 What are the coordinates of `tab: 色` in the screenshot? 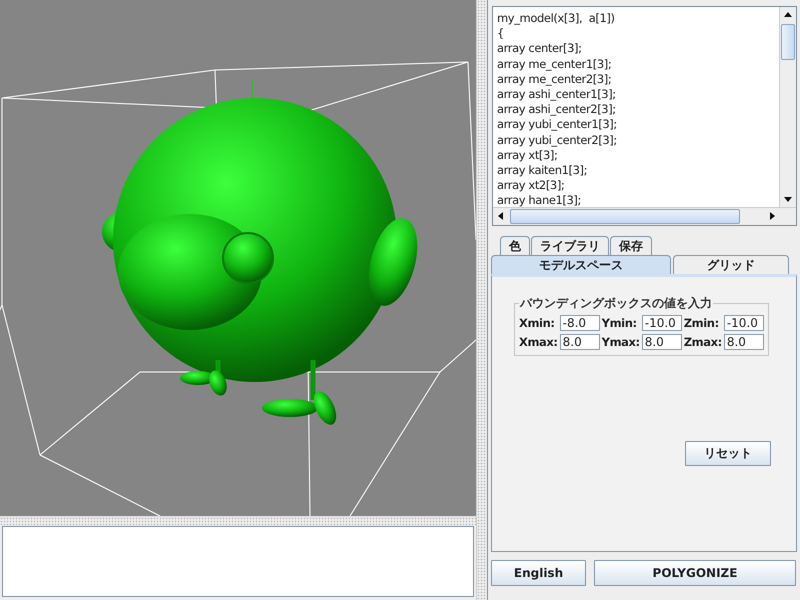 It's located at (515, 245).